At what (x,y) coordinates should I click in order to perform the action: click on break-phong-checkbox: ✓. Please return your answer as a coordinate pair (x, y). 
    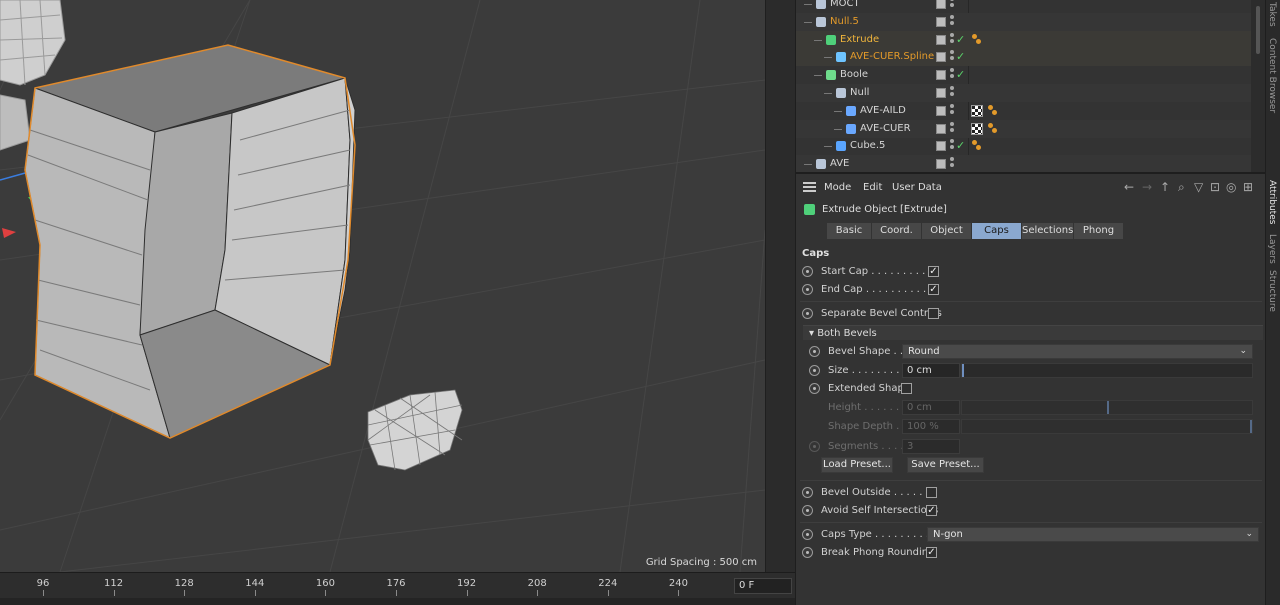
    Looking at the image, I should click on (931, 552).